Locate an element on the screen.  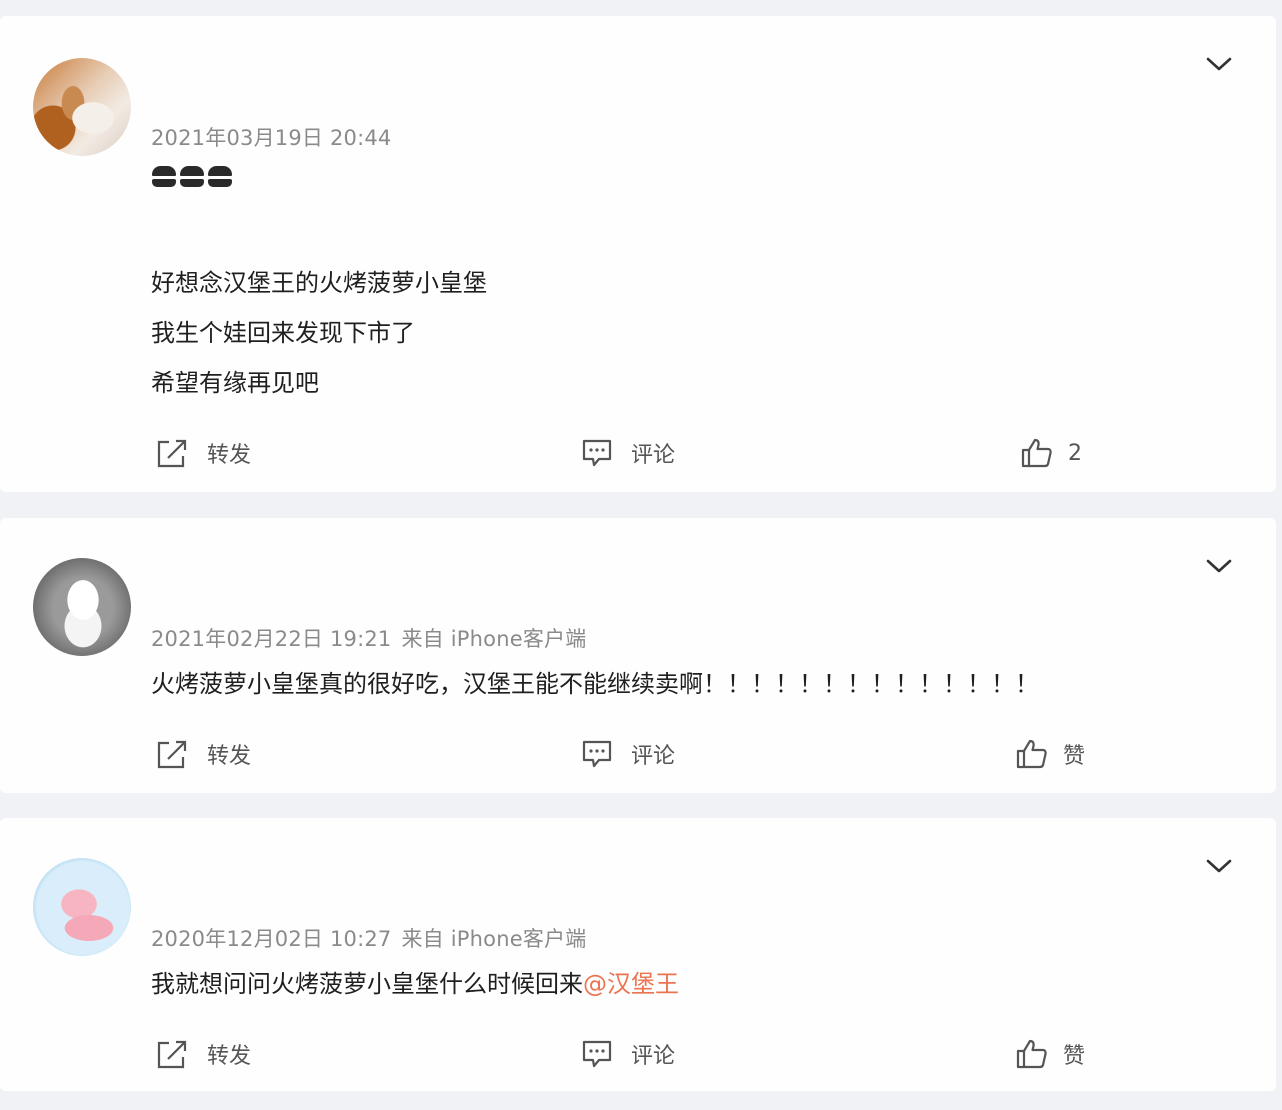
mention-link: @汉堡王 is located at coordinates (631, 984).